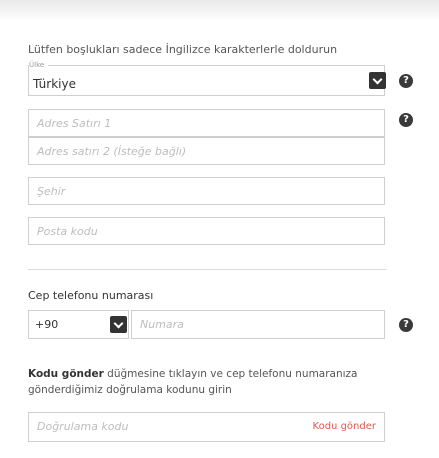 The height and width of the screenshot is (458, 439). What do you see at coordinates (258, 324) in the screenshot?
I see `phone-number-input: Numara` at bounding box center [258, 324].